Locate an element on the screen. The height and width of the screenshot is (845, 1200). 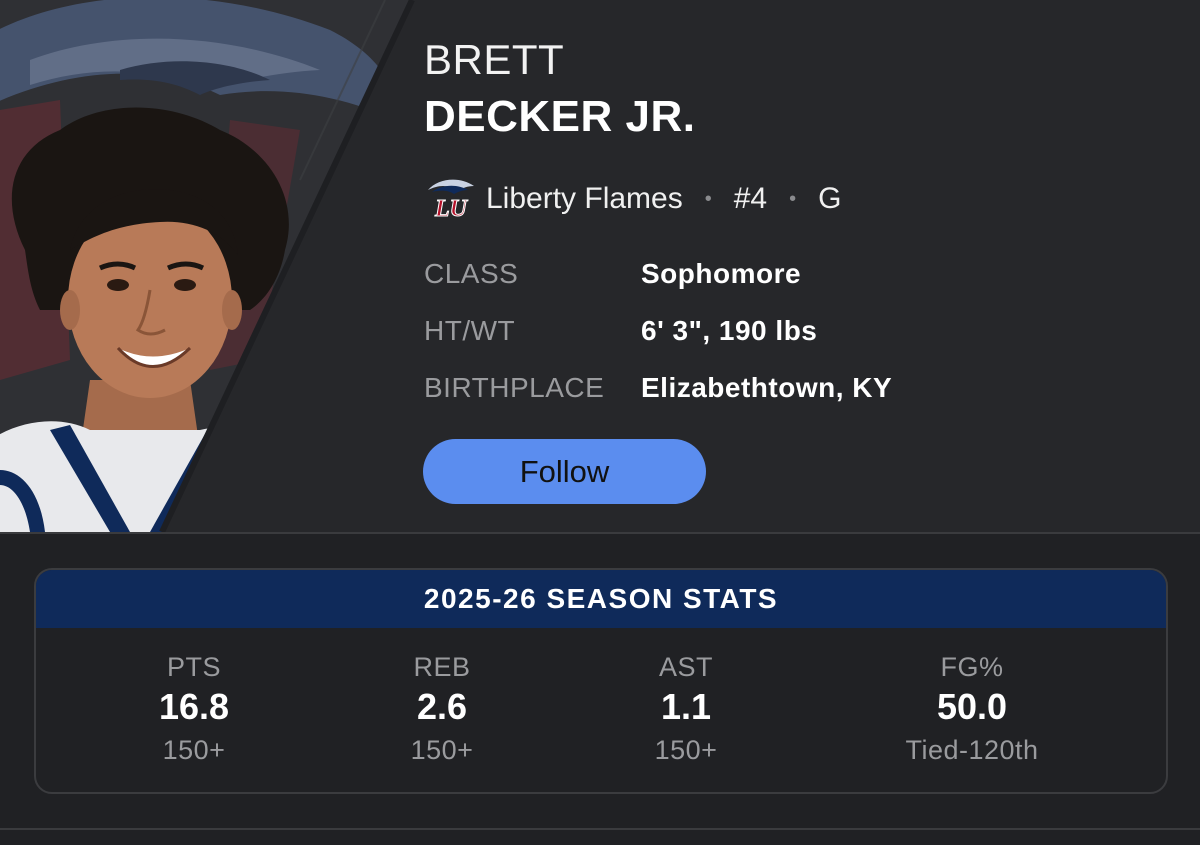
bottom-divider is located at coordinates (600, 829).